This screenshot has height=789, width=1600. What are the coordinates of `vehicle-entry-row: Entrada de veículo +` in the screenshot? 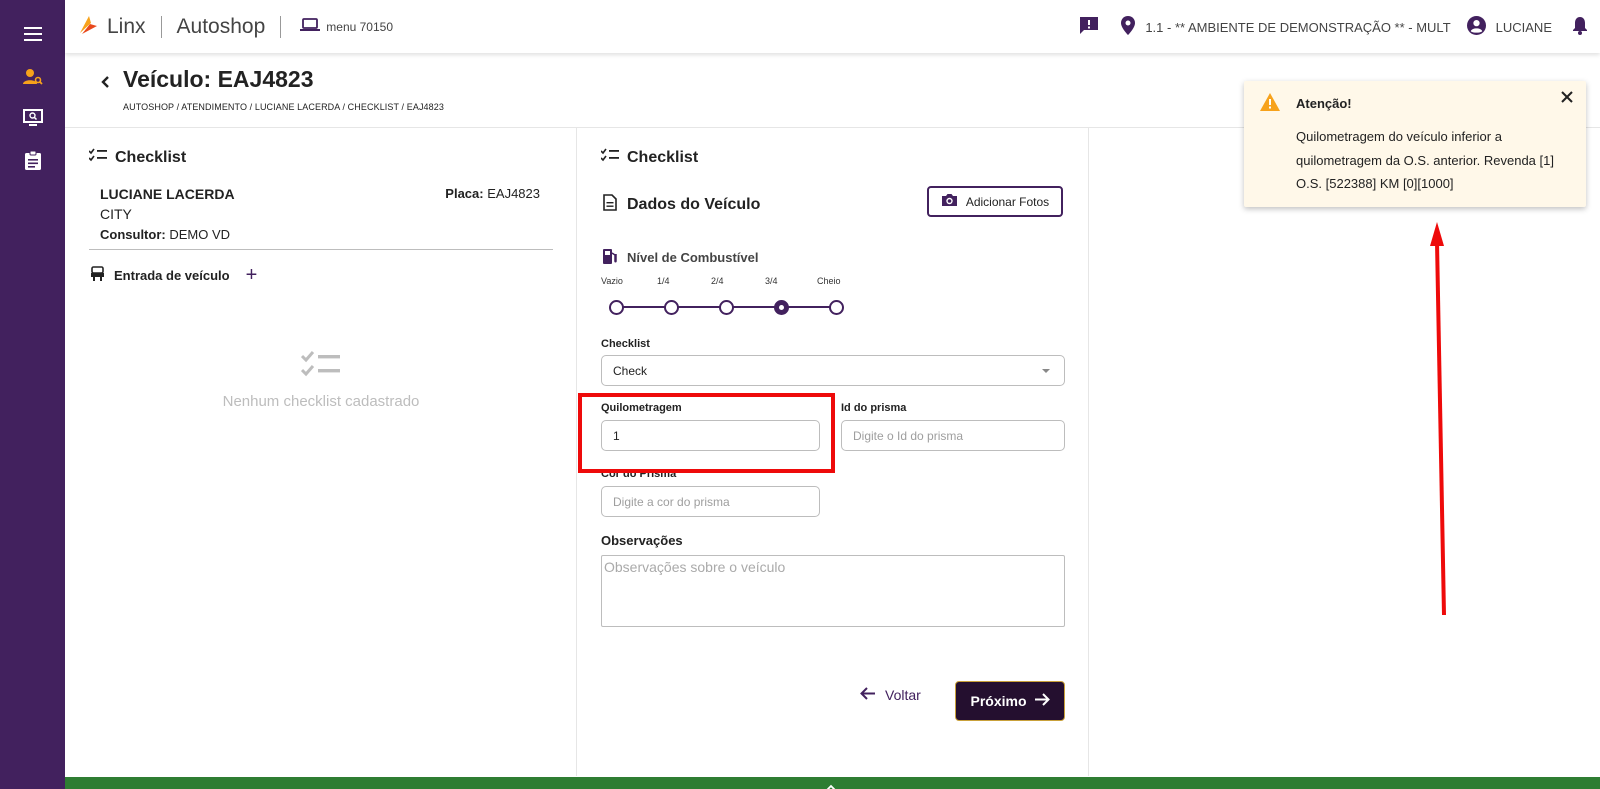 It's located at (174, 275).